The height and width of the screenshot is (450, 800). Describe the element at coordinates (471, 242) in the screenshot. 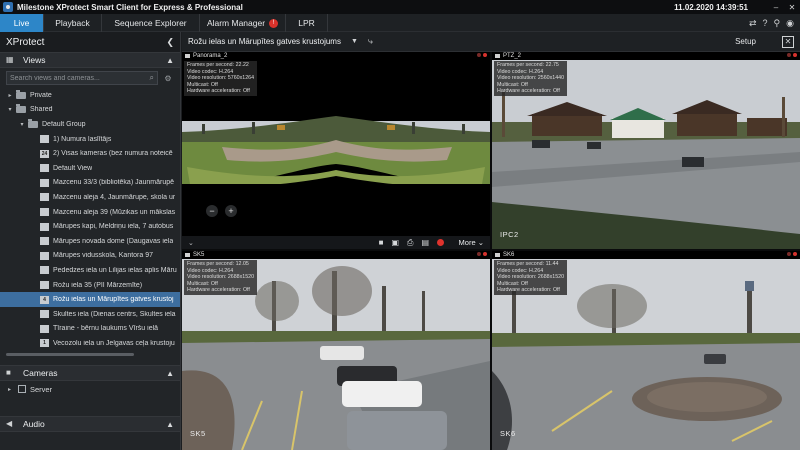

I see `more-button: More ⌄` at that location.